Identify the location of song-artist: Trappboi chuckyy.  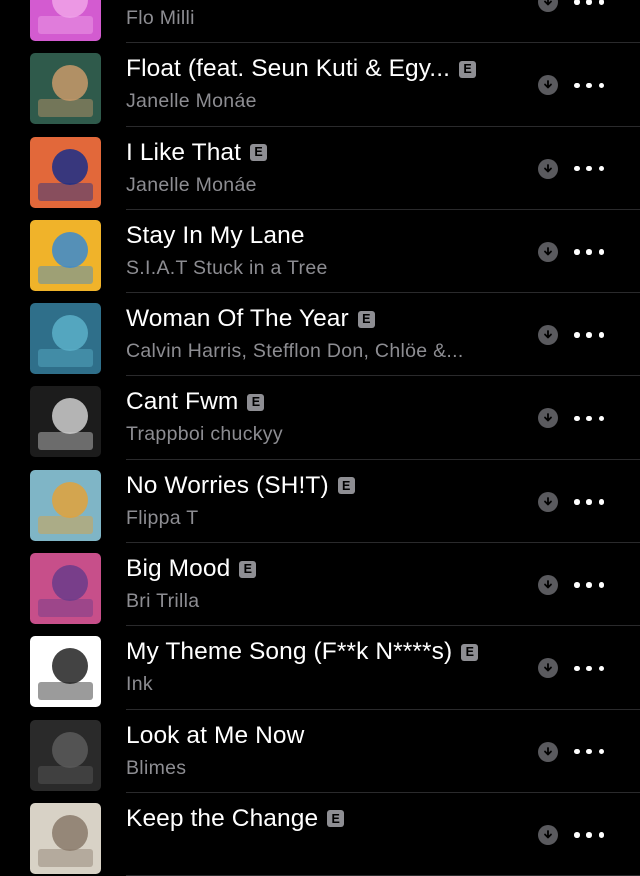
(204, 434).